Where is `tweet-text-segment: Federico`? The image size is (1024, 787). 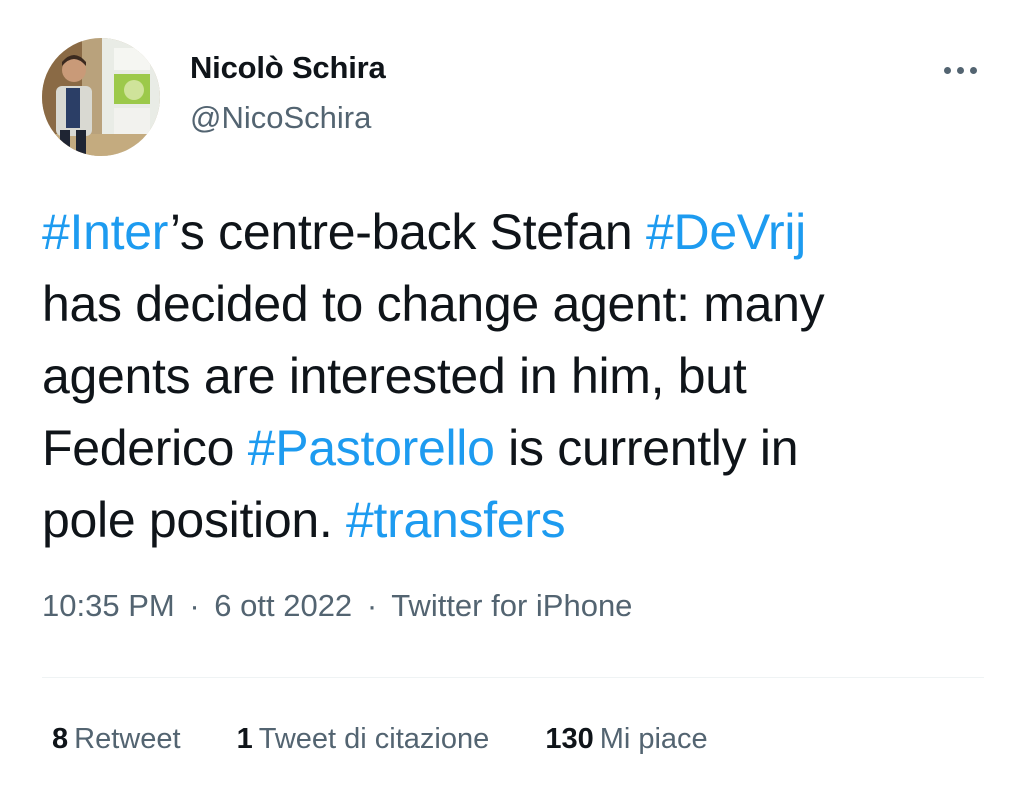 tweet-text-segment: Federico is located at coordinates (145, 448).